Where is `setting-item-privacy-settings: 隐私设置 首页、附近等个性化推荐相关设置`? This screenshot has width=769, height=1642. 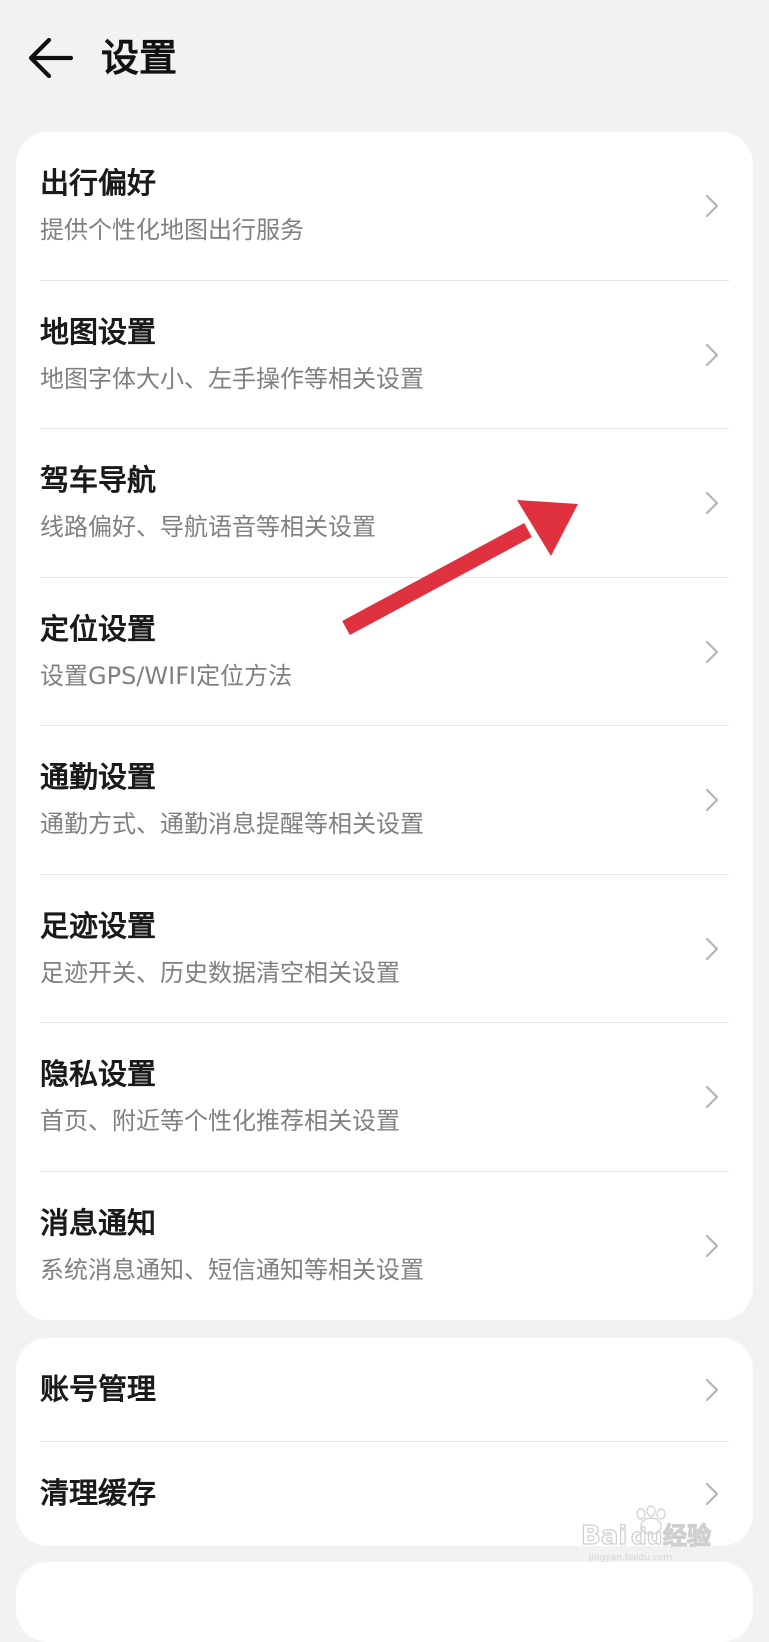
setting-item-privacy-settings: 隐私设置 首页、附近等个性化推荐相关设置 is located at coordinates (384, 1097).